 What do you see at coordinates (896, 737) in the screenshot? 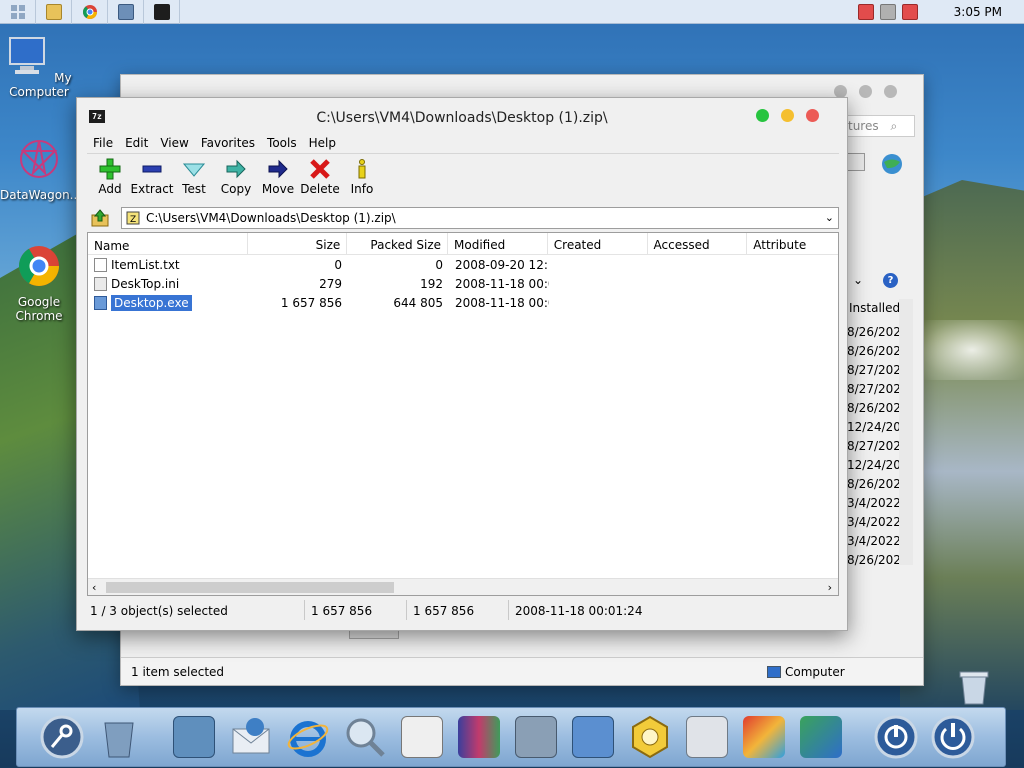
I see `dock-item-logoff` at bounding box center [896, 737].